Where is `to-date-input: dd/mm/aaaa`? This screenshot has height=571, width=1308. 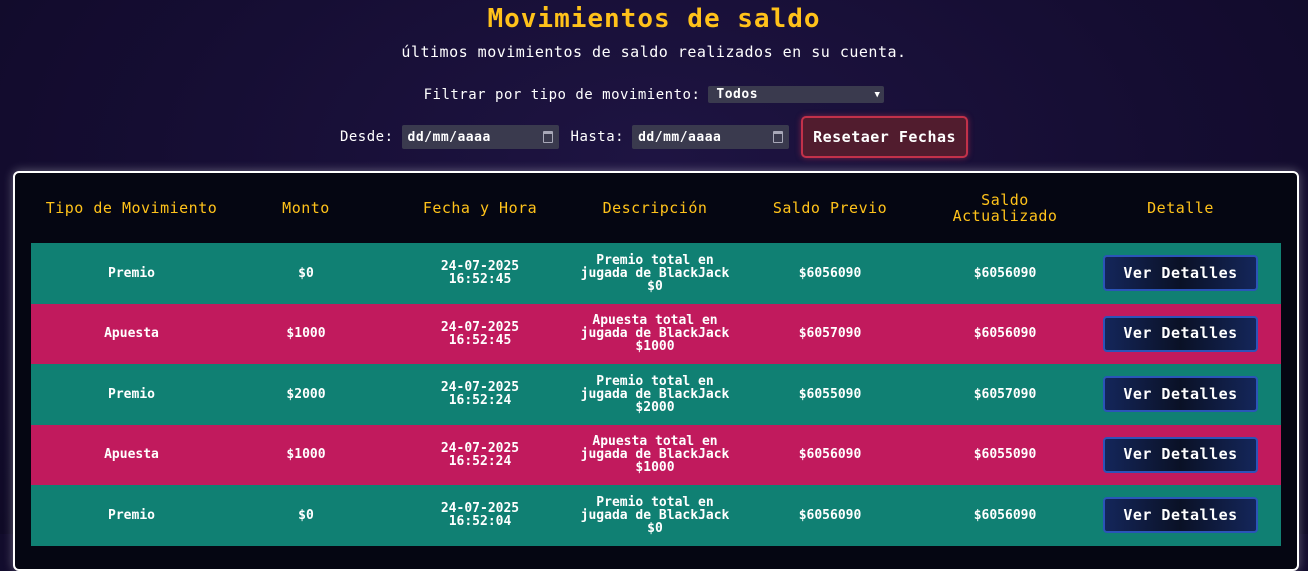
to-date-input: dd/mm/aaaa is located at coordinates (711, 137).